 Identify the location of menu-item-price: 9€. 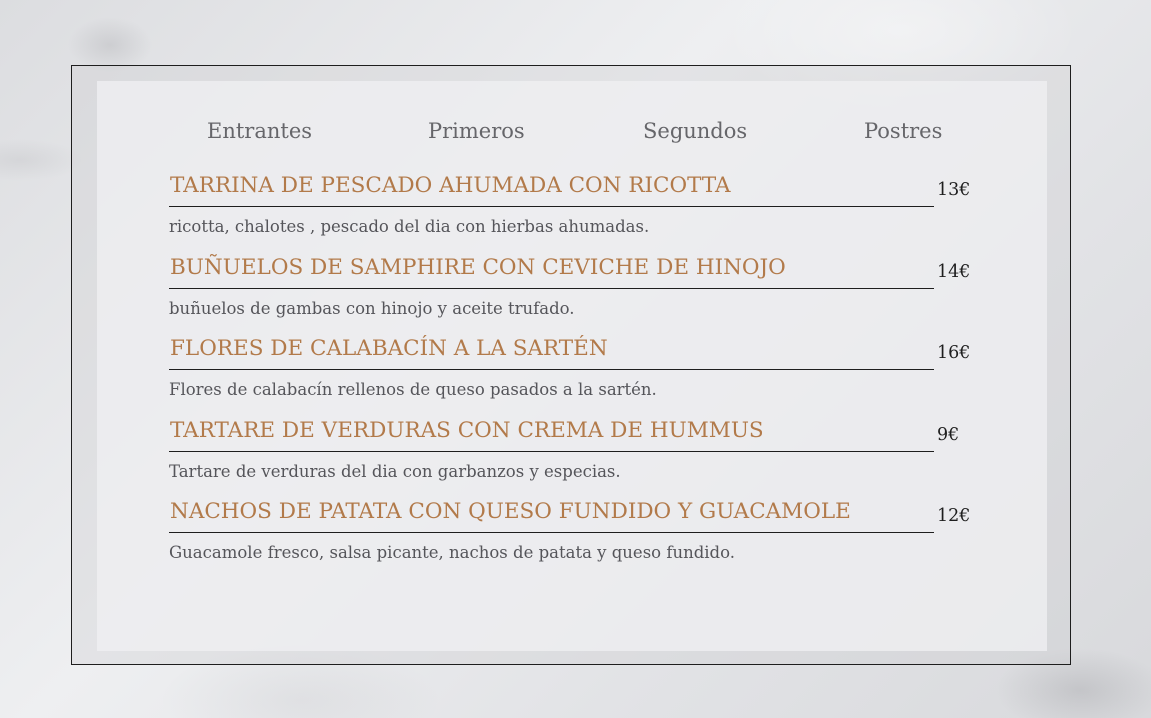
(948, 434).